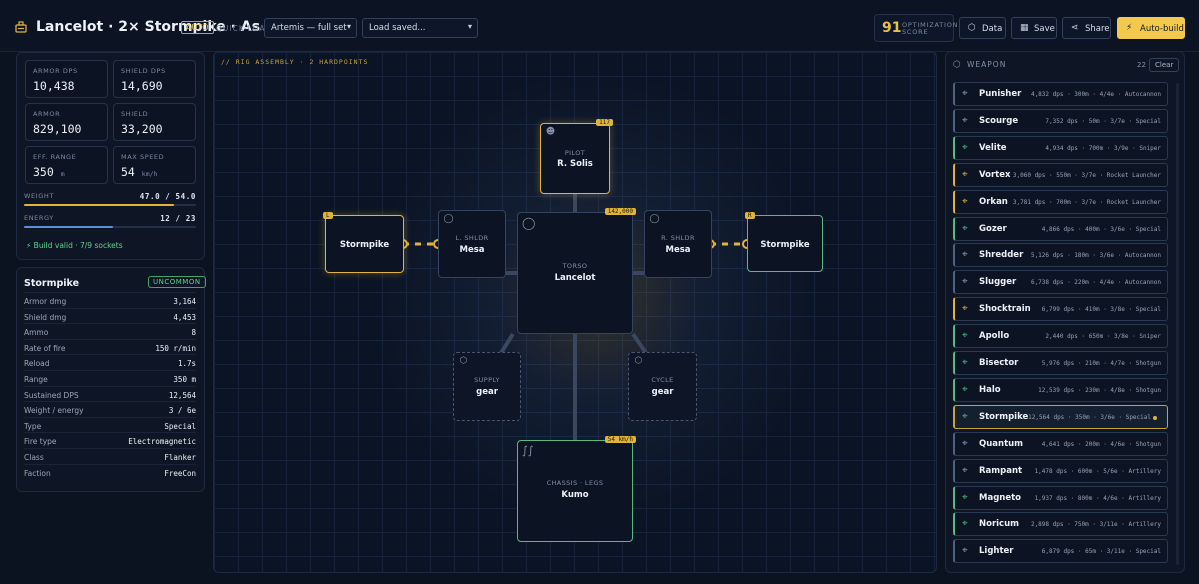 Image resolution: width=1199 pixels, height=584 pixels. What do you see at coordinates (1060, 147) in the screenshot?
I see `weapon-list-item: ⌖ Velite 4,934 dps · 700m · 3/9e · Sniper` at bounding box center [1060, 147].